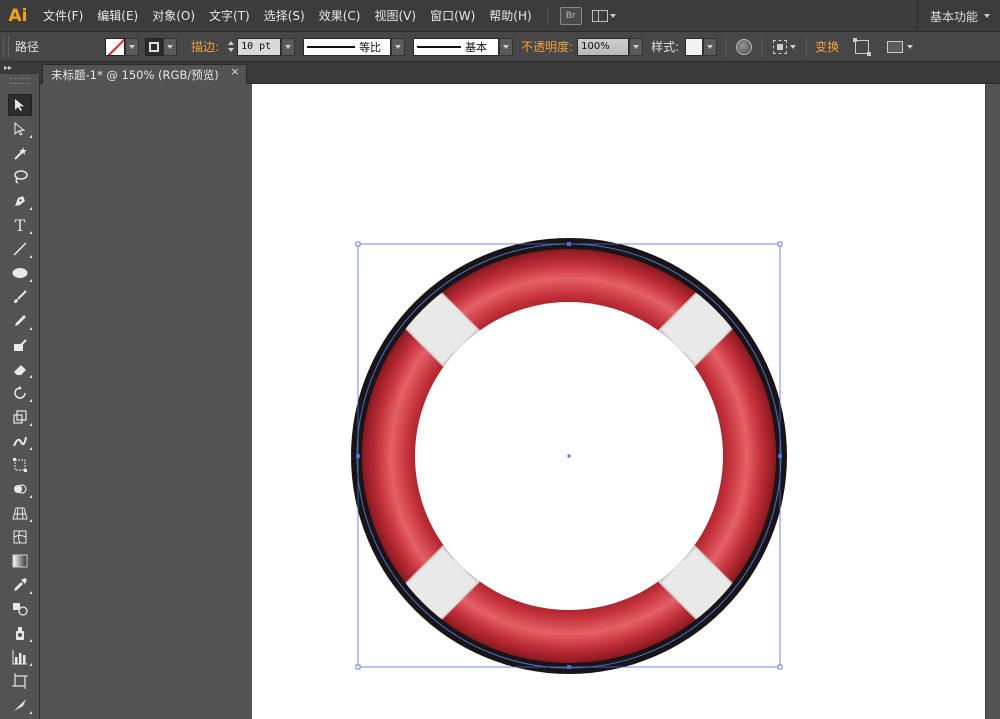 The height and width of the screenshot is (719, 1000). Describe the element at coordinates (510, 16) in the screenshot. I see `menu-help: 帮助(H)` at that location.